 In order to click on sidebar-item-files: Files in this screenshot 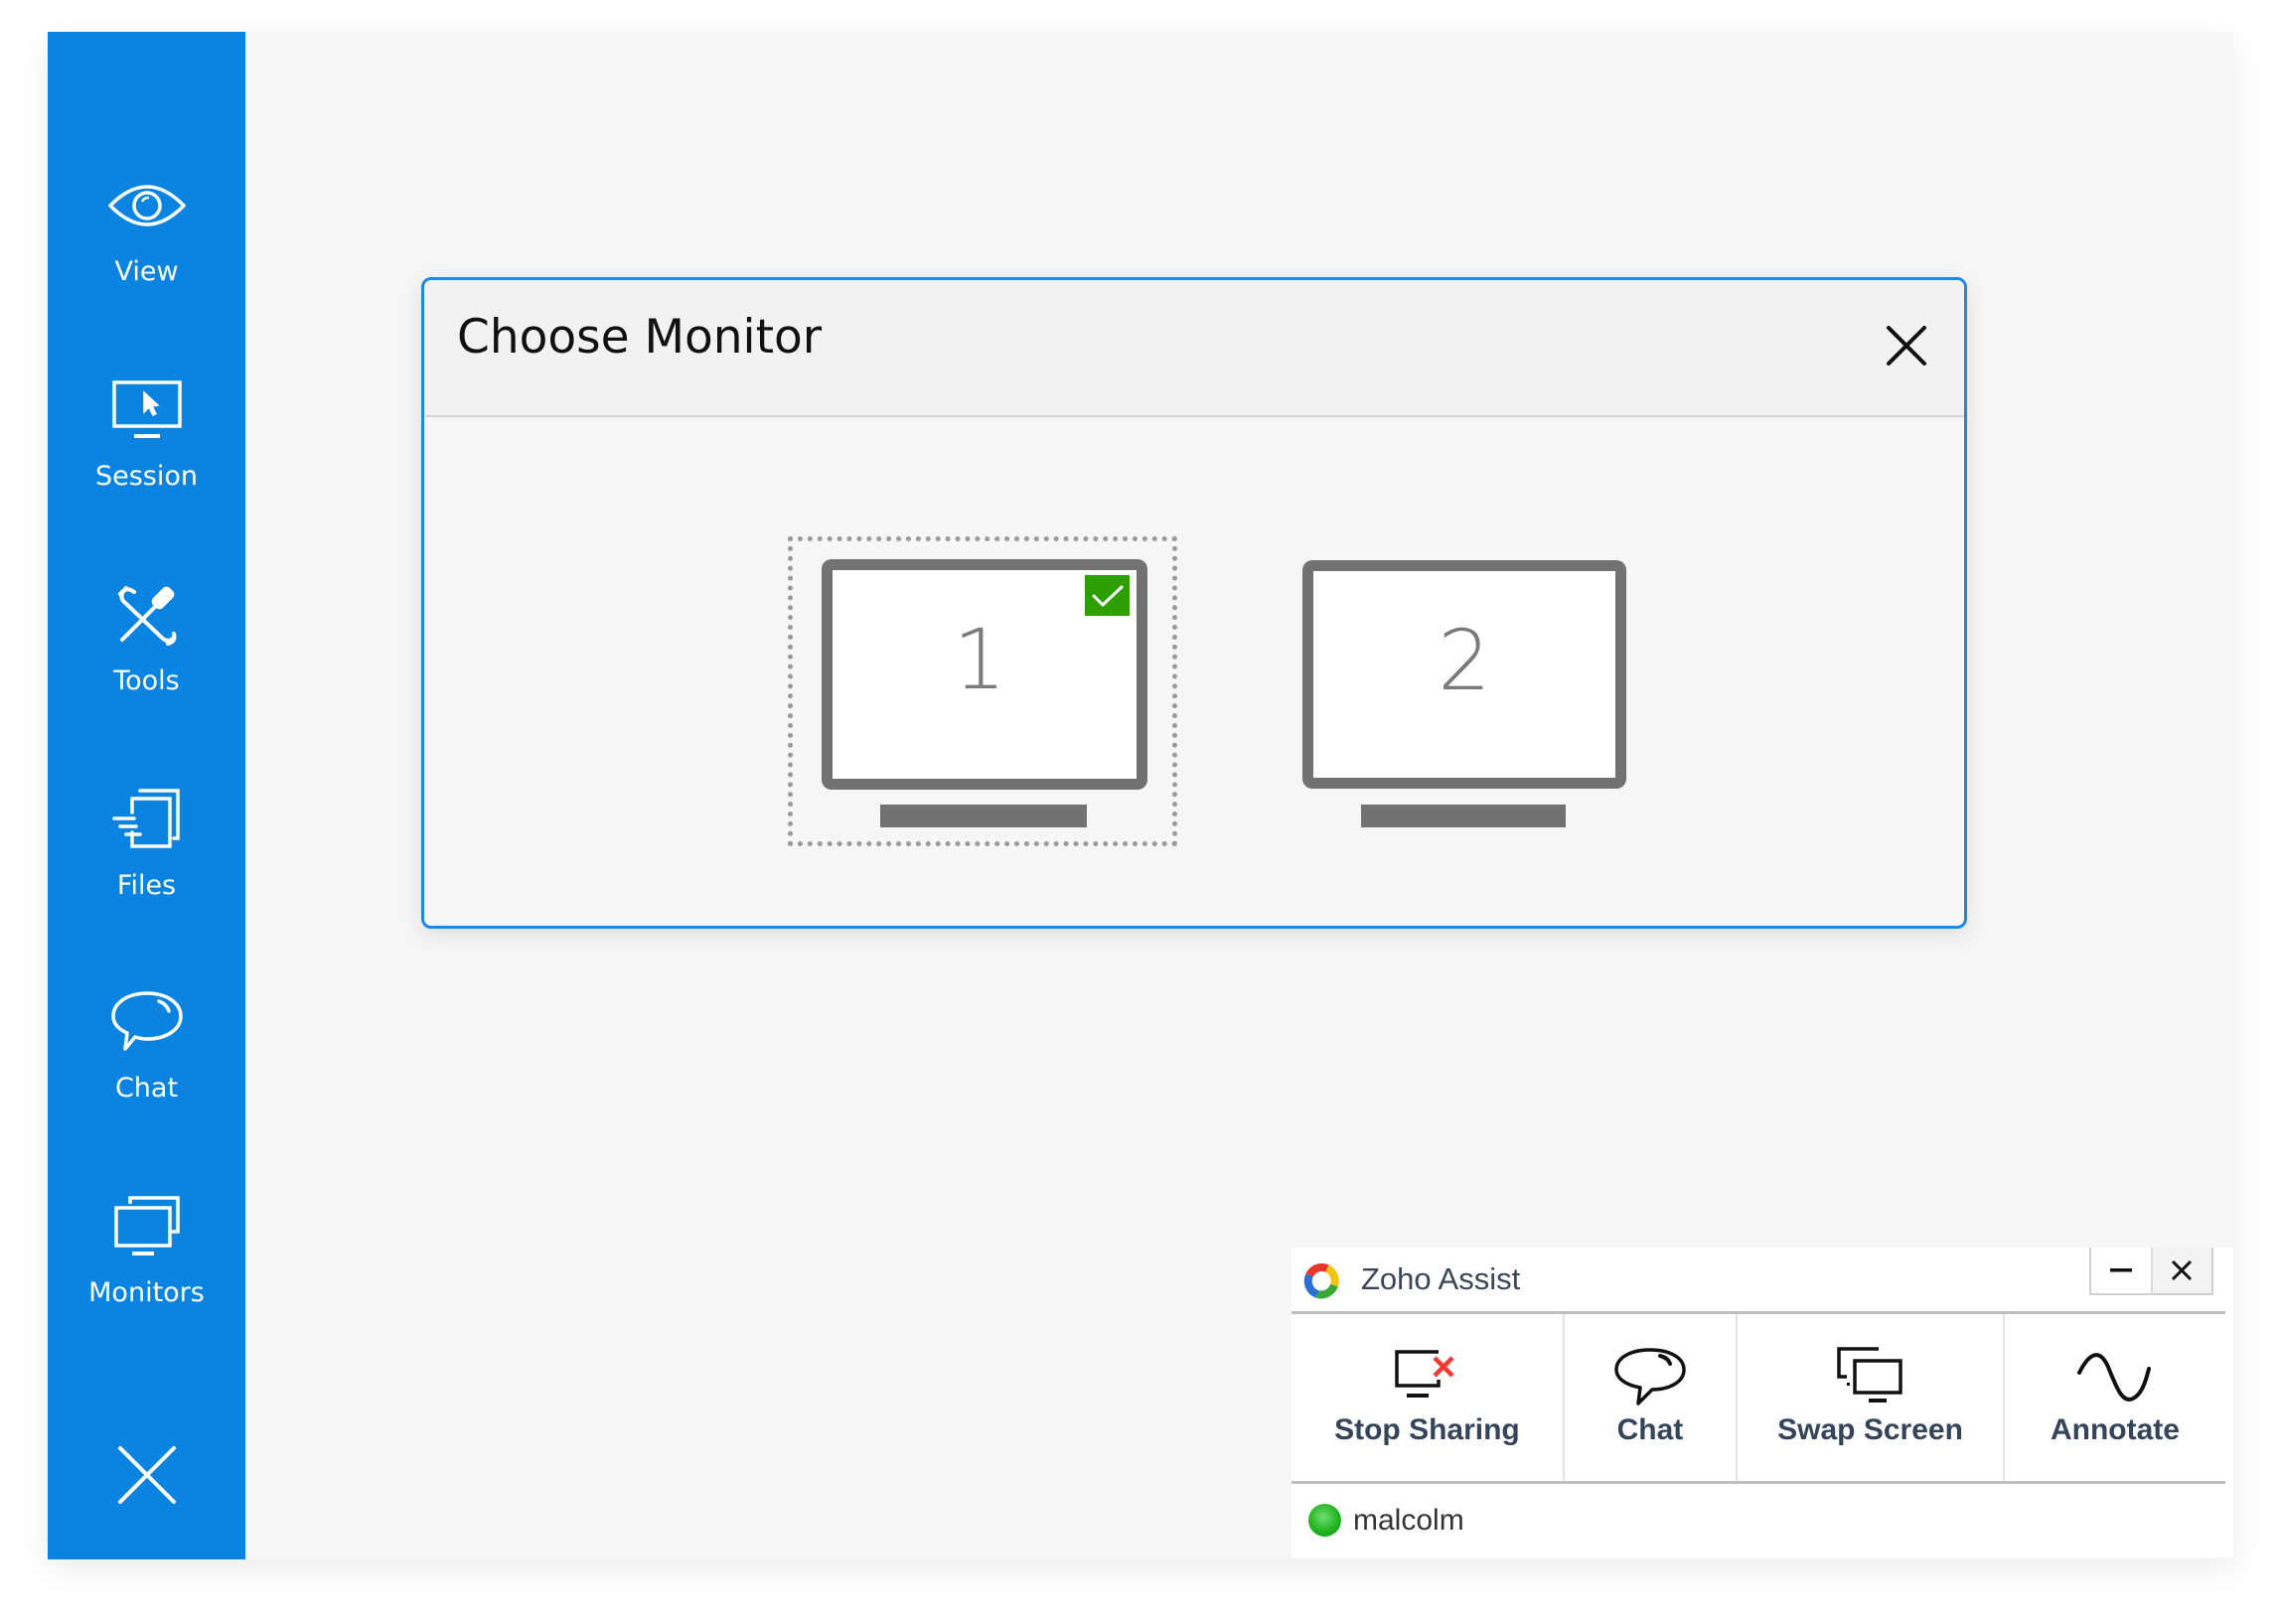, I will do `click(146, 854)`.